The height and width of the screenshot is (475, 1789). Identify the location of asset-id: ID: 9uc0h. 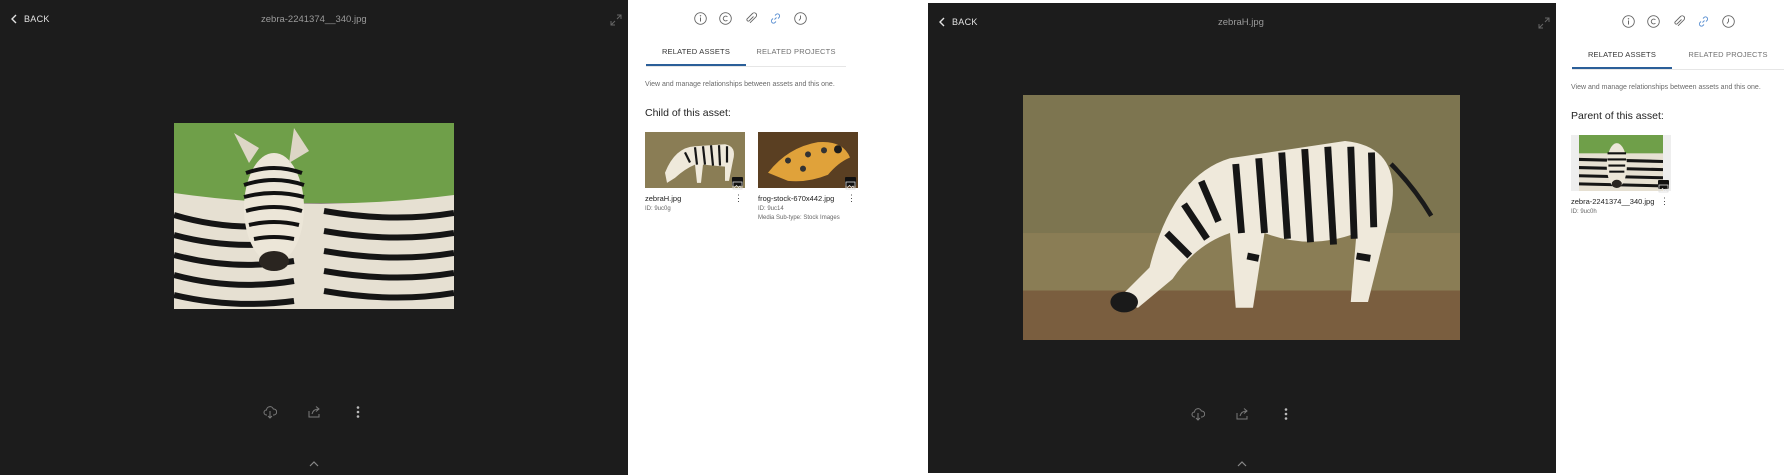
(1584, 212).